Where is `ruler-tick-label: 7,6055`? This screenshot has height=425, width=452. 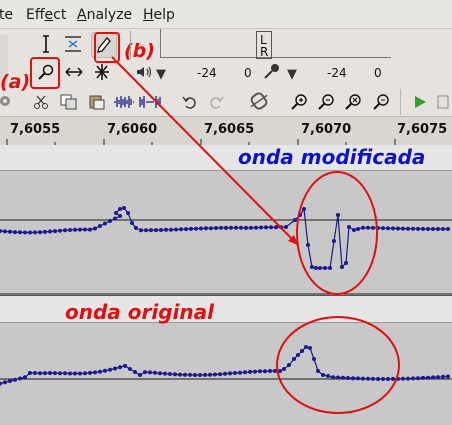
ruler-tick-label: 7,6055 is located at coordinates (35, 129).